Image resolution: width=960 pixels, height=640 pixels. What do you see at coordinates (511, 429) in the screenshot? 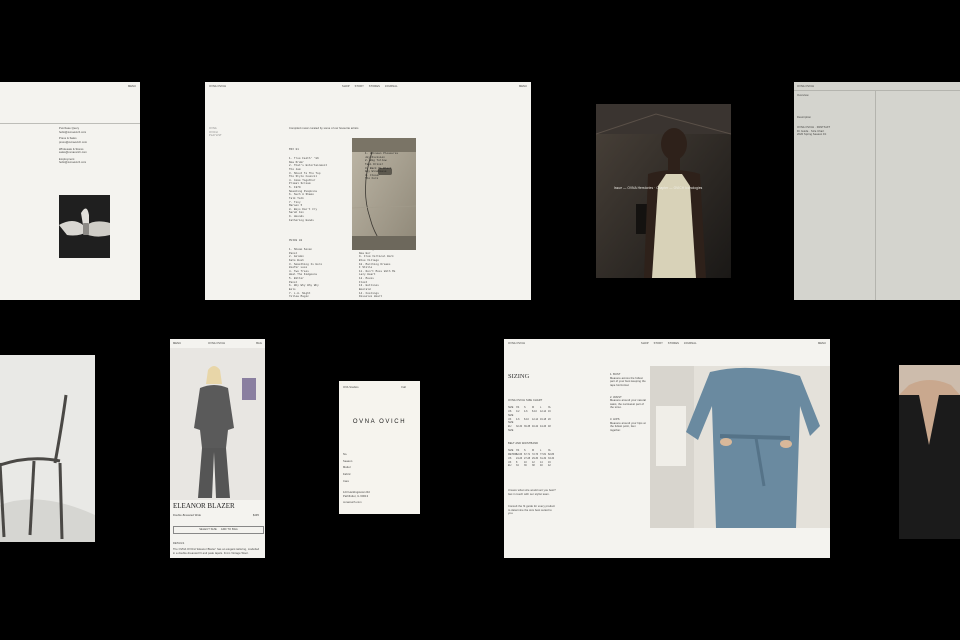
I see `table-cell: EU SIZE` at bounding box center [511, 429].